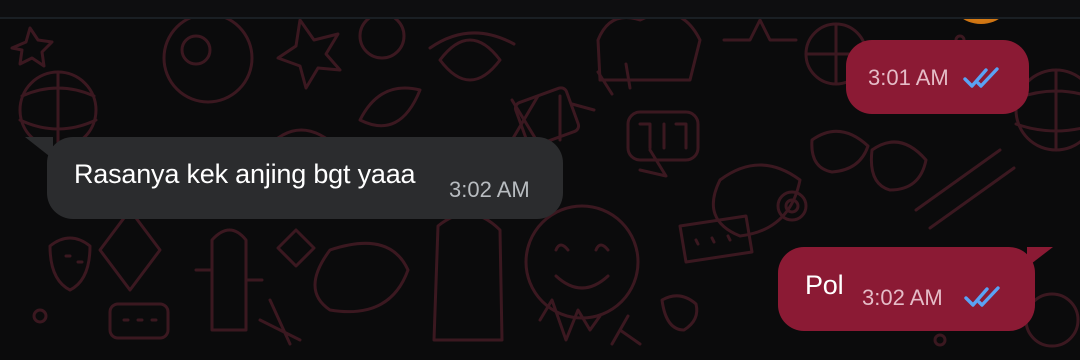 This screenshot has width=1080, height=360. I want to click on outgoing-message-bubble: Pol 3:02 AM, so click(915, 289).